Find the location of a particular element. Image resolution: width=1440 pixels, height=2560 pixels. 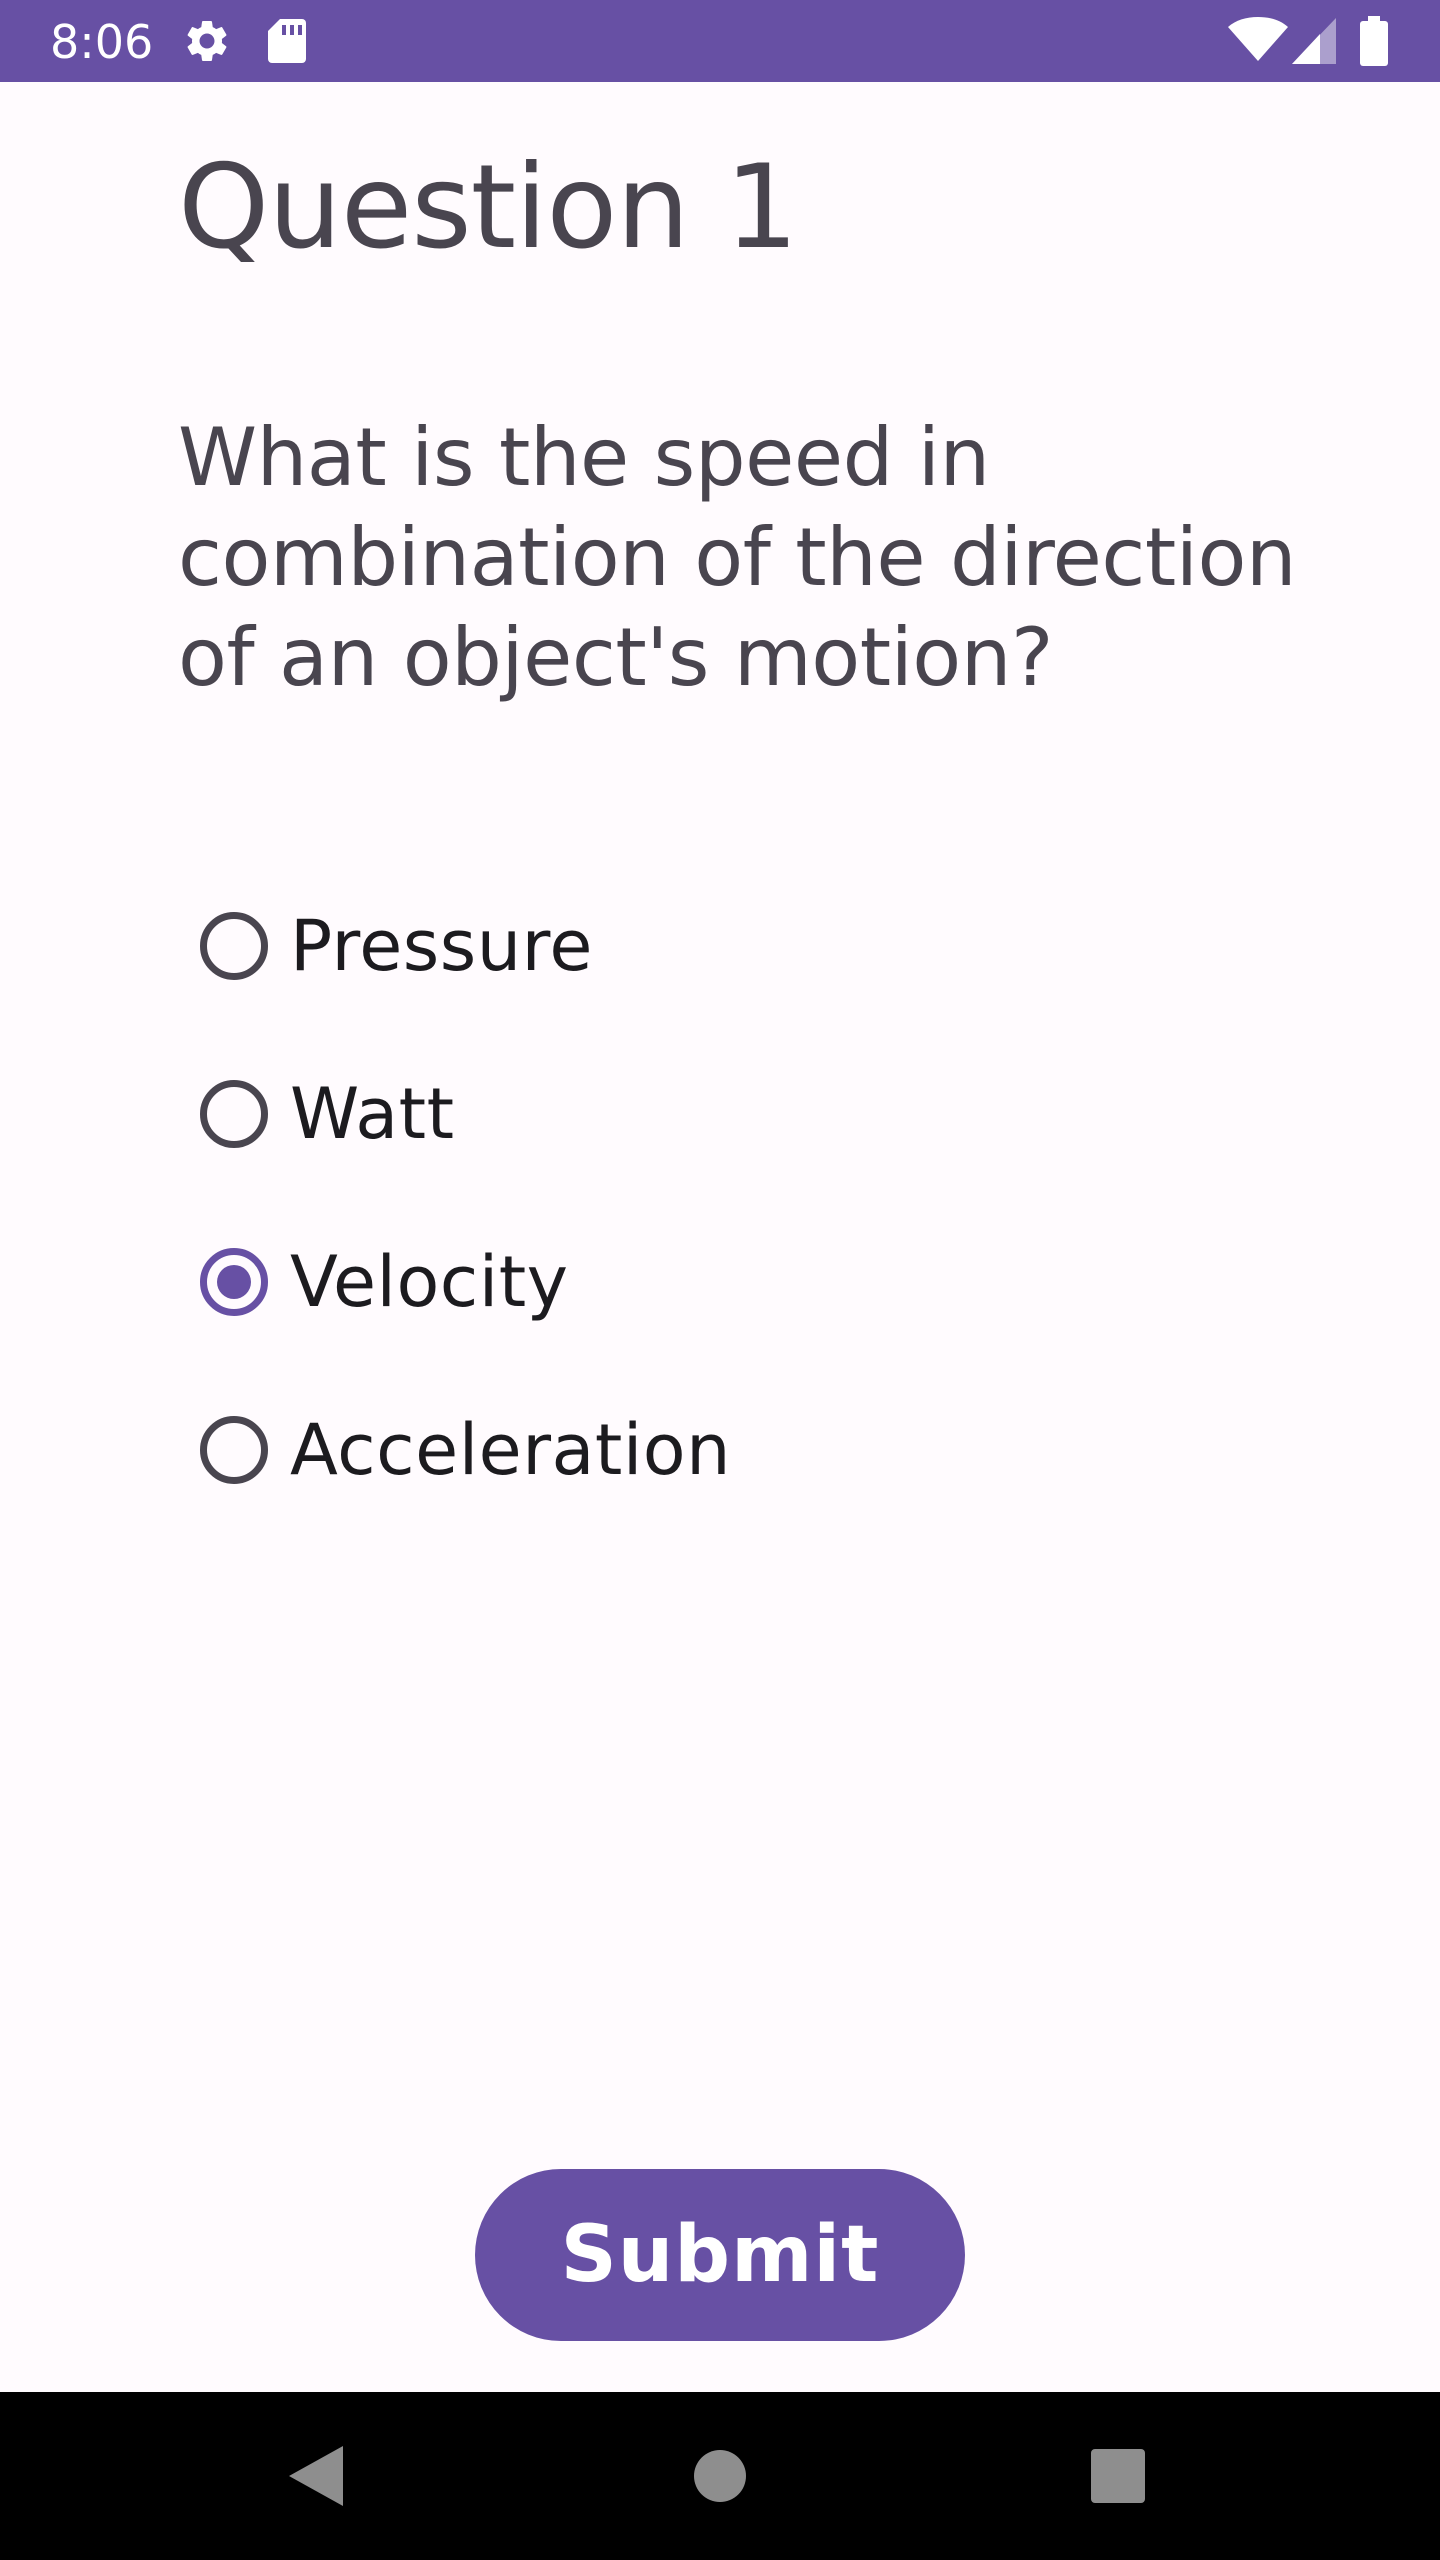

status-time: 8:06 is located at coordinates (102, 42).